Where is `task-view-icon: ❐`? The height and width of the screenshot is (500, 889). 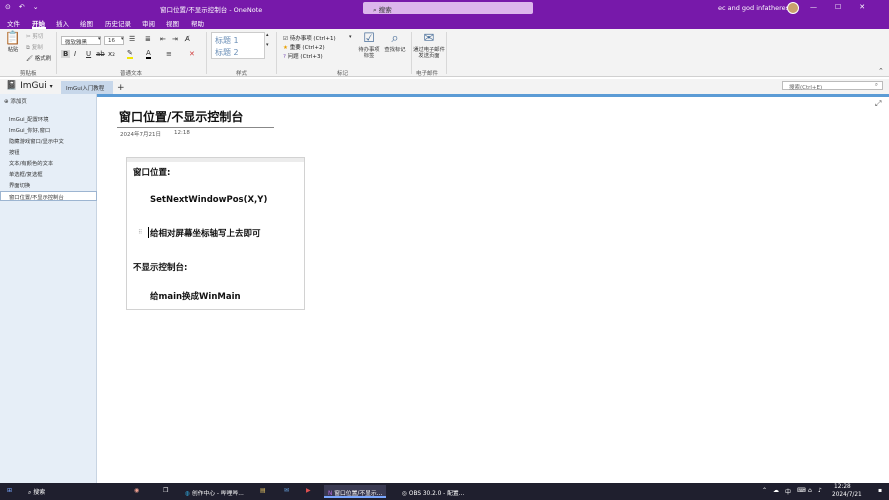 task-view-icon: ❐ is located at coordinates (165, 490).